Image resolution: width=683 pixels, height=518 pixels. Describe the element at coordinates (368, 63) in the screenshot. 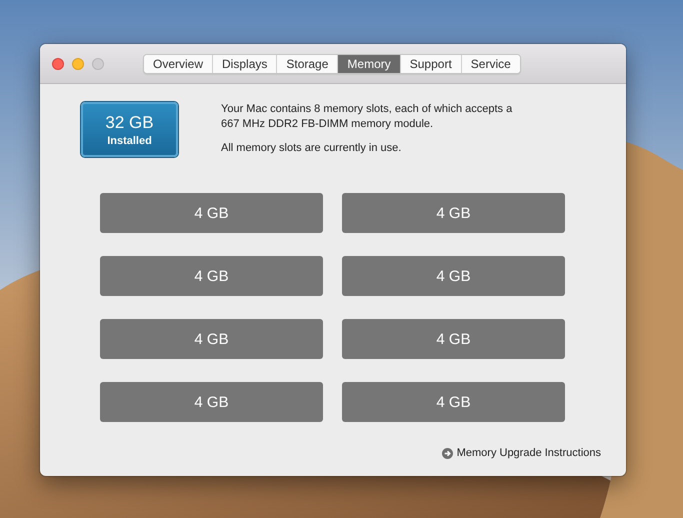

I see `tab: Memory` at that location.